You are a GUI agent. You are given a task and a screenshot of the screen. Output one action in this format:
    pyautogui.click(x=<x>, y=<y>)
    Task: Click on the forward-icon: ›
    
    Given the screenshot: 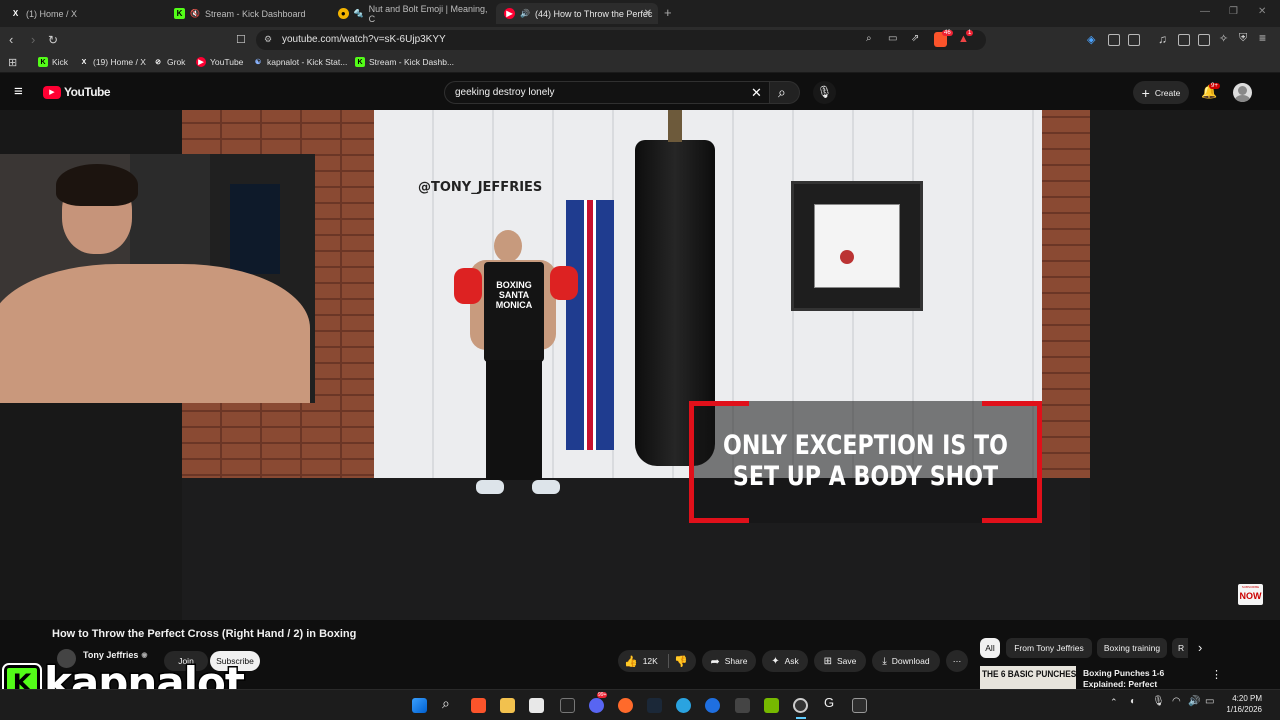 What is the action you would take?
    pyautogui.click(x=33, y=40)
    